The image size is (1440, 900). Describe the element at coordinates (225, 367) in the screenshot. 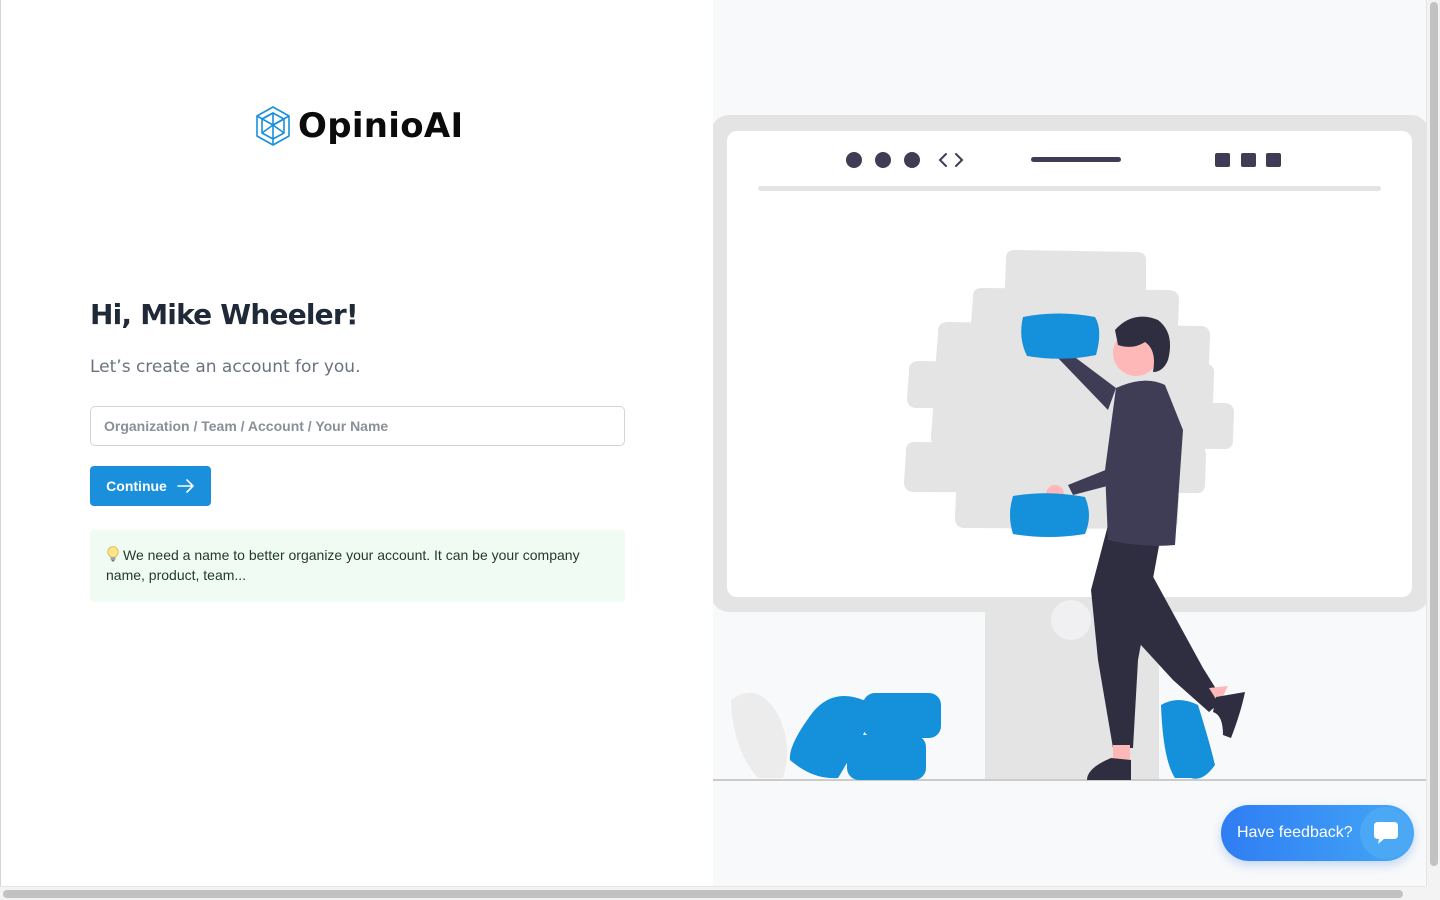

I see `signup-subtitle: Let’s create an account for you.` at that location.